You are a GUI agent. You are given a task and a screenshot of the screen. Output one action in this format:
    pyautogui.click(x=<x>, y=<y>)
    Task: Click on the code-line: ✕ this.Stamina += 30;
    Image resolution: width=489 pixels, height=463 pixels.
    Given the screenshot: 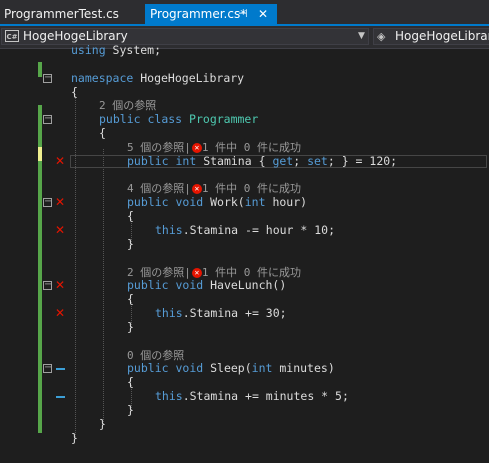 What is the action you would take?
    pyautogui.click(x=244, y=313)
    